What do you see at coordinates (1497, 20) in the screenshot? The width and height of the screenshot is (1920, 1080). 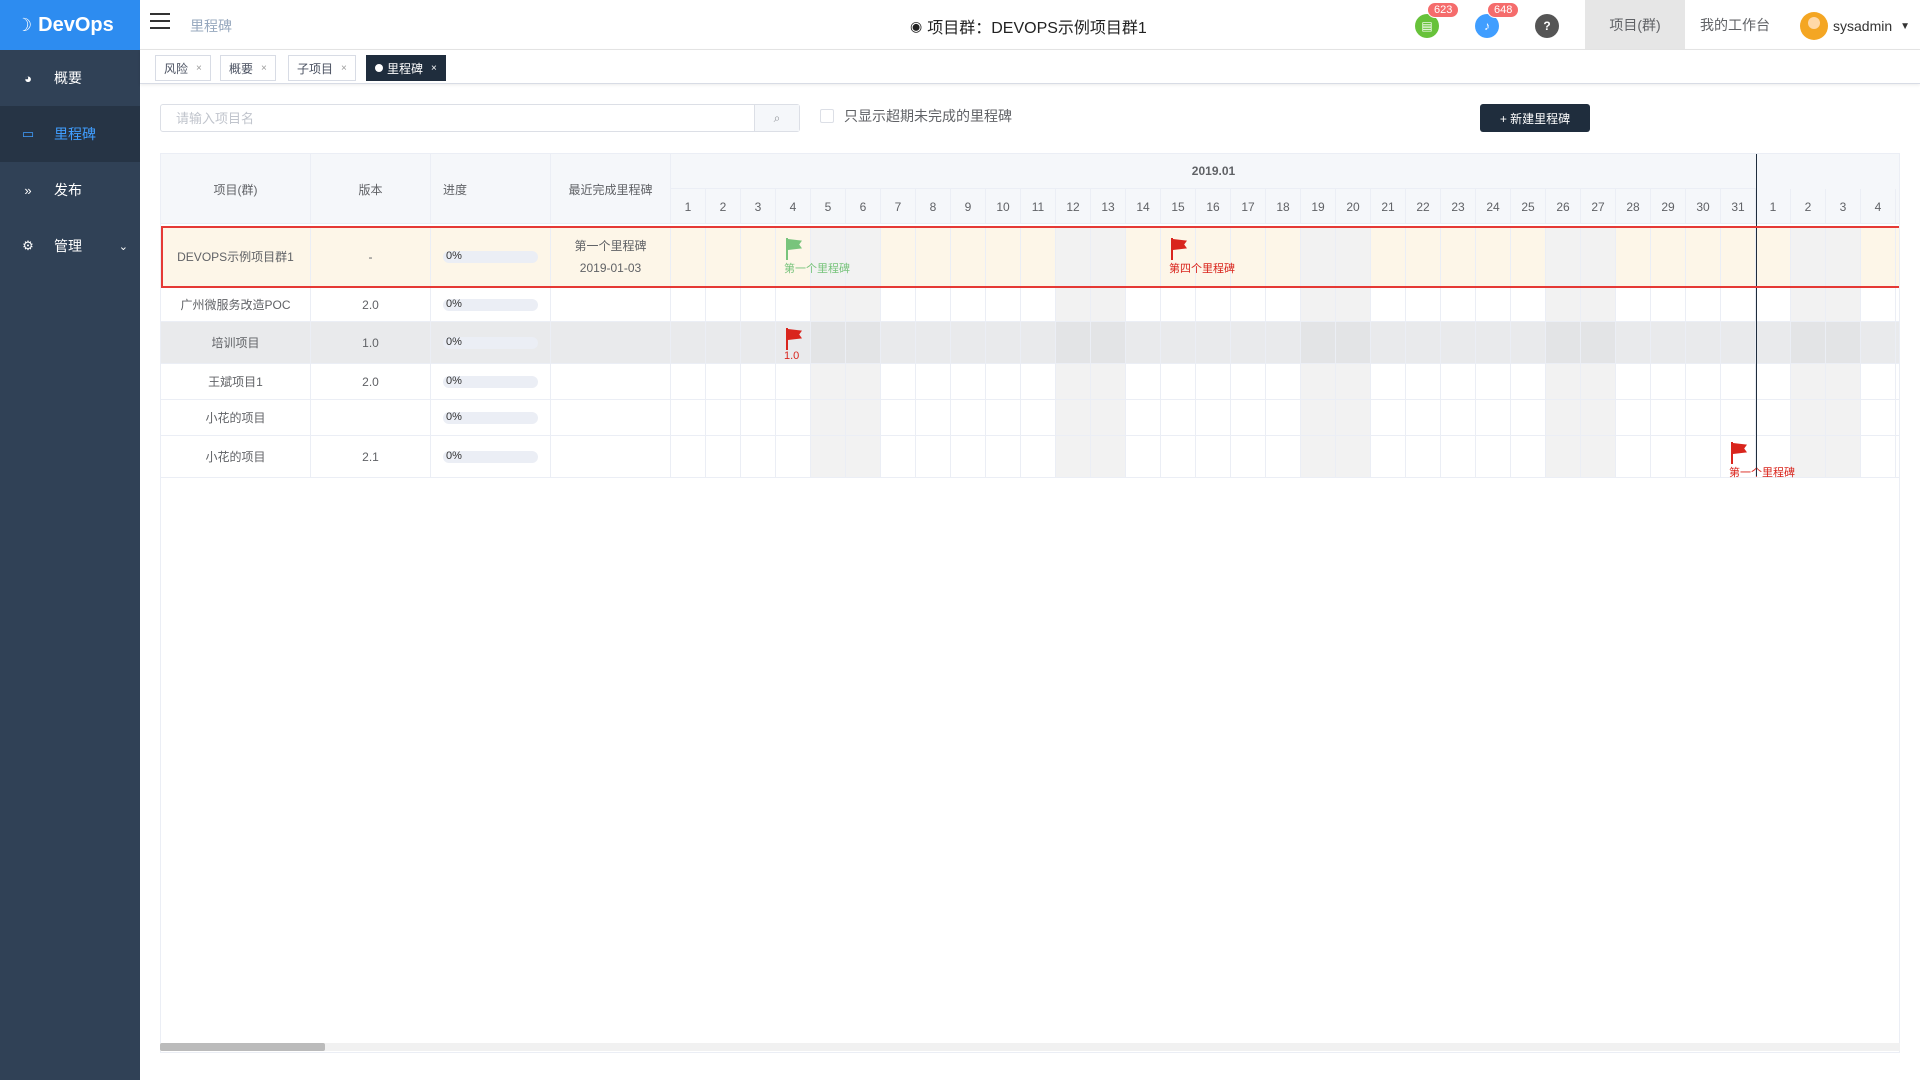 I see `bell-icon: ♪ 648` at bounding box center [1497, 20].